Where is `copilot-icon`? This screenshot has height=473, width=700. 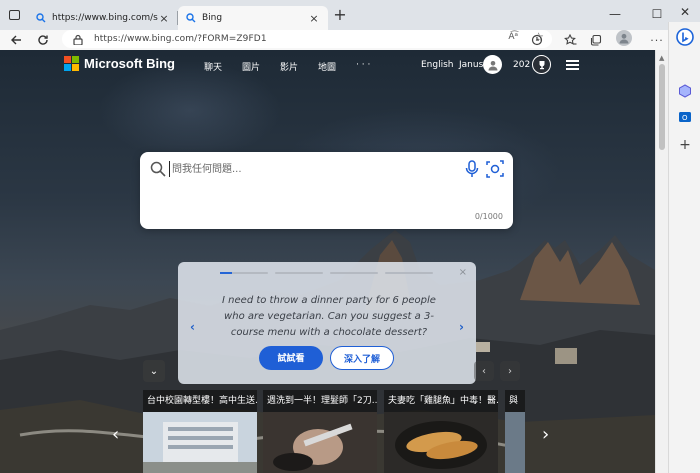
copilot-icon is located at coordinates (685, 37).